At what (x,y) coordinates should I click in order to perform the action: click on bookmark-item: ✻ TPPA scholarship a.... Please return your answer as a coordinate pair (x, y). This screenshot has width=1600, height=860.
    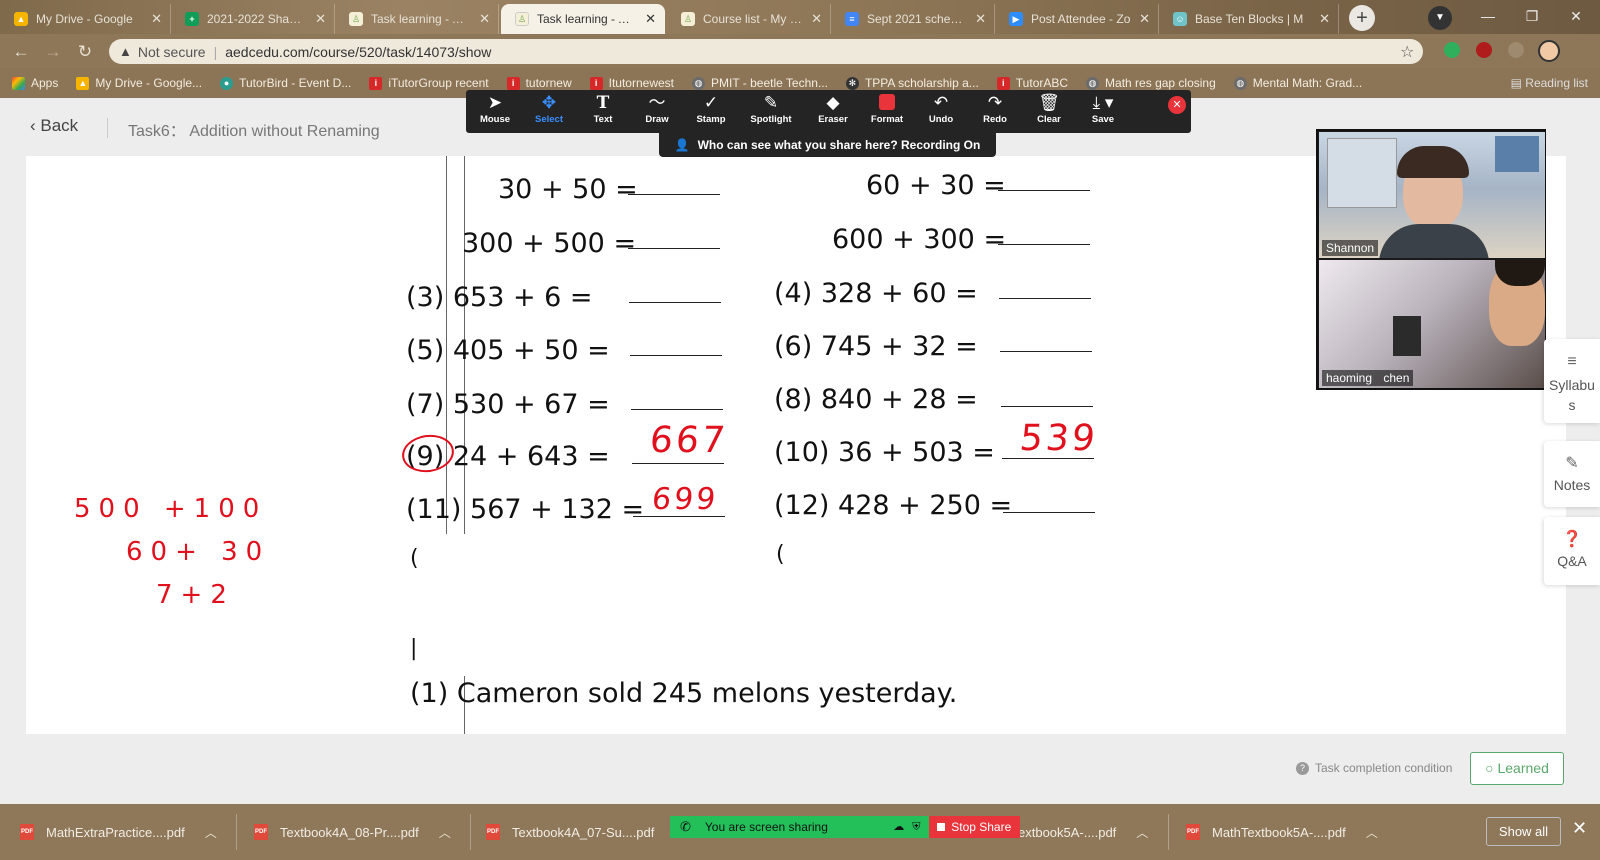
    Looking at the image, I should click on (912, 83).